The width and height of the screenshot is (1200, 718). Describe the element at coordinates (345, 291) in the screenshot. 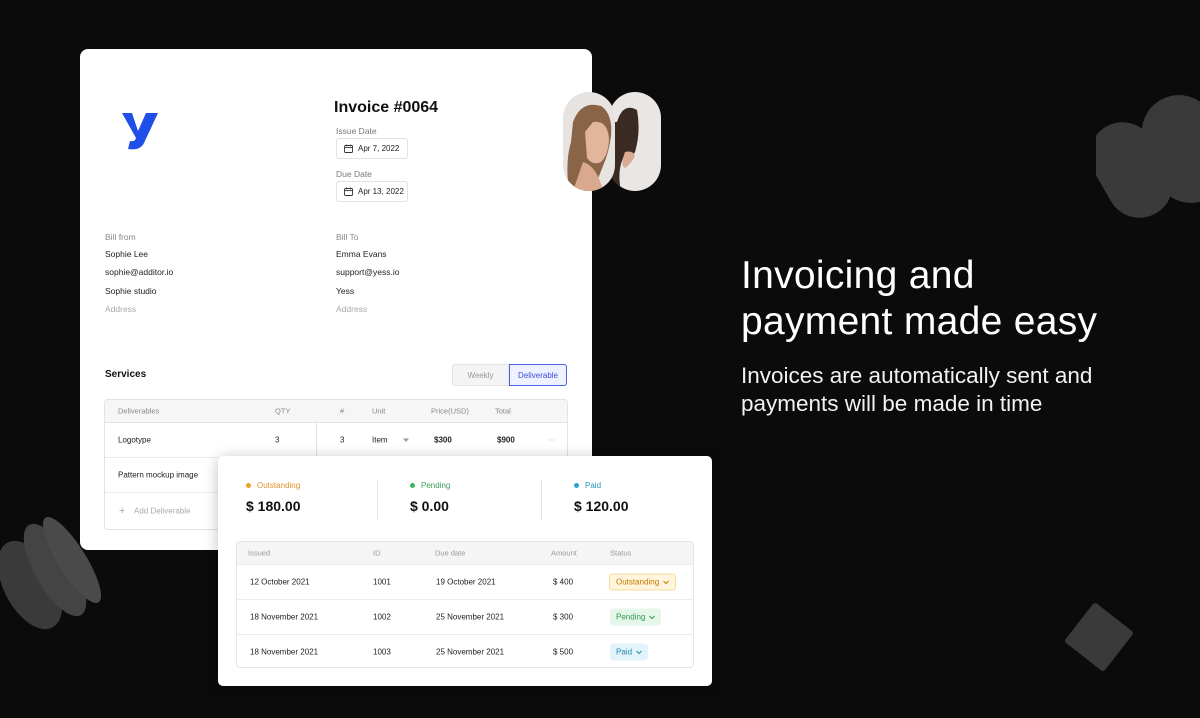

I see `bill-to-company: Yess` at that location.